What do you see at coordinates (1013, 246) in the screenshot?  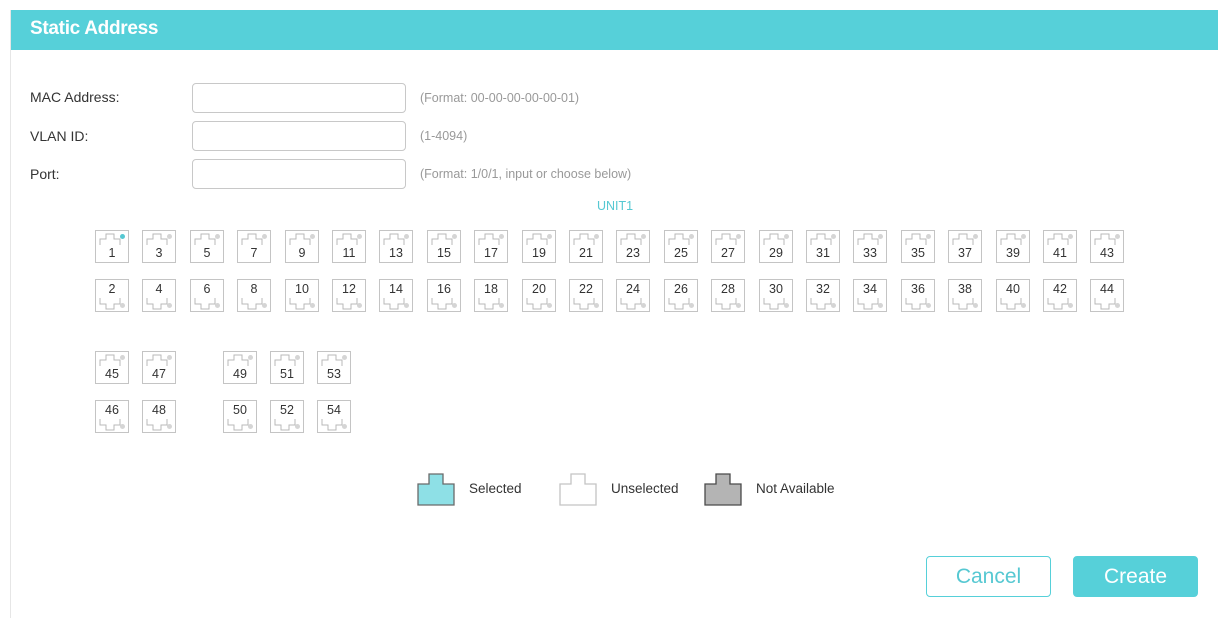 I see `port-39-button: 39` at bounding box center [1013, 246].